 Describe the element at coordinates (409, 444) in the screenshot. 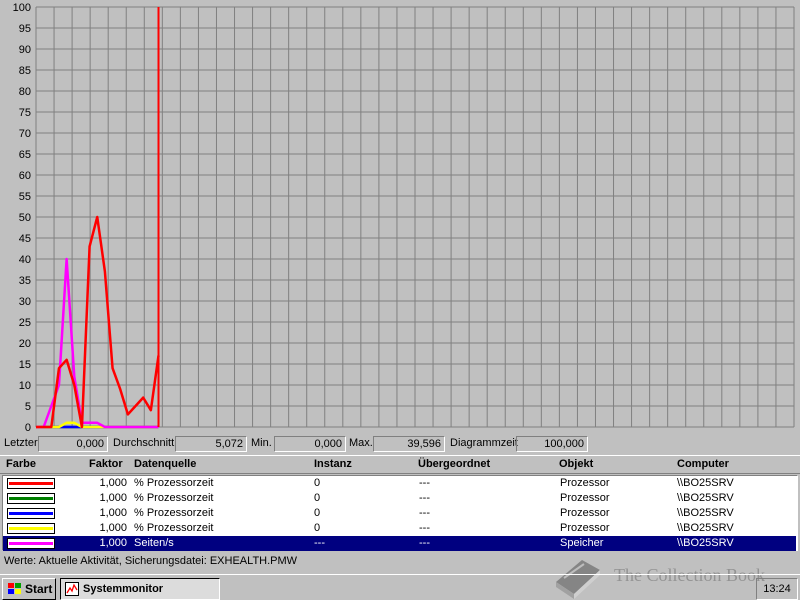

I see `max-value: 39,596` at that location.